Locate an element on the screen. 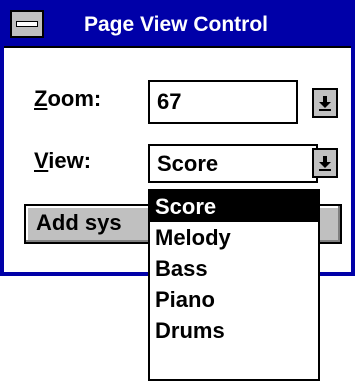  zoom-value: 67 is located at coordinates (169, 101).